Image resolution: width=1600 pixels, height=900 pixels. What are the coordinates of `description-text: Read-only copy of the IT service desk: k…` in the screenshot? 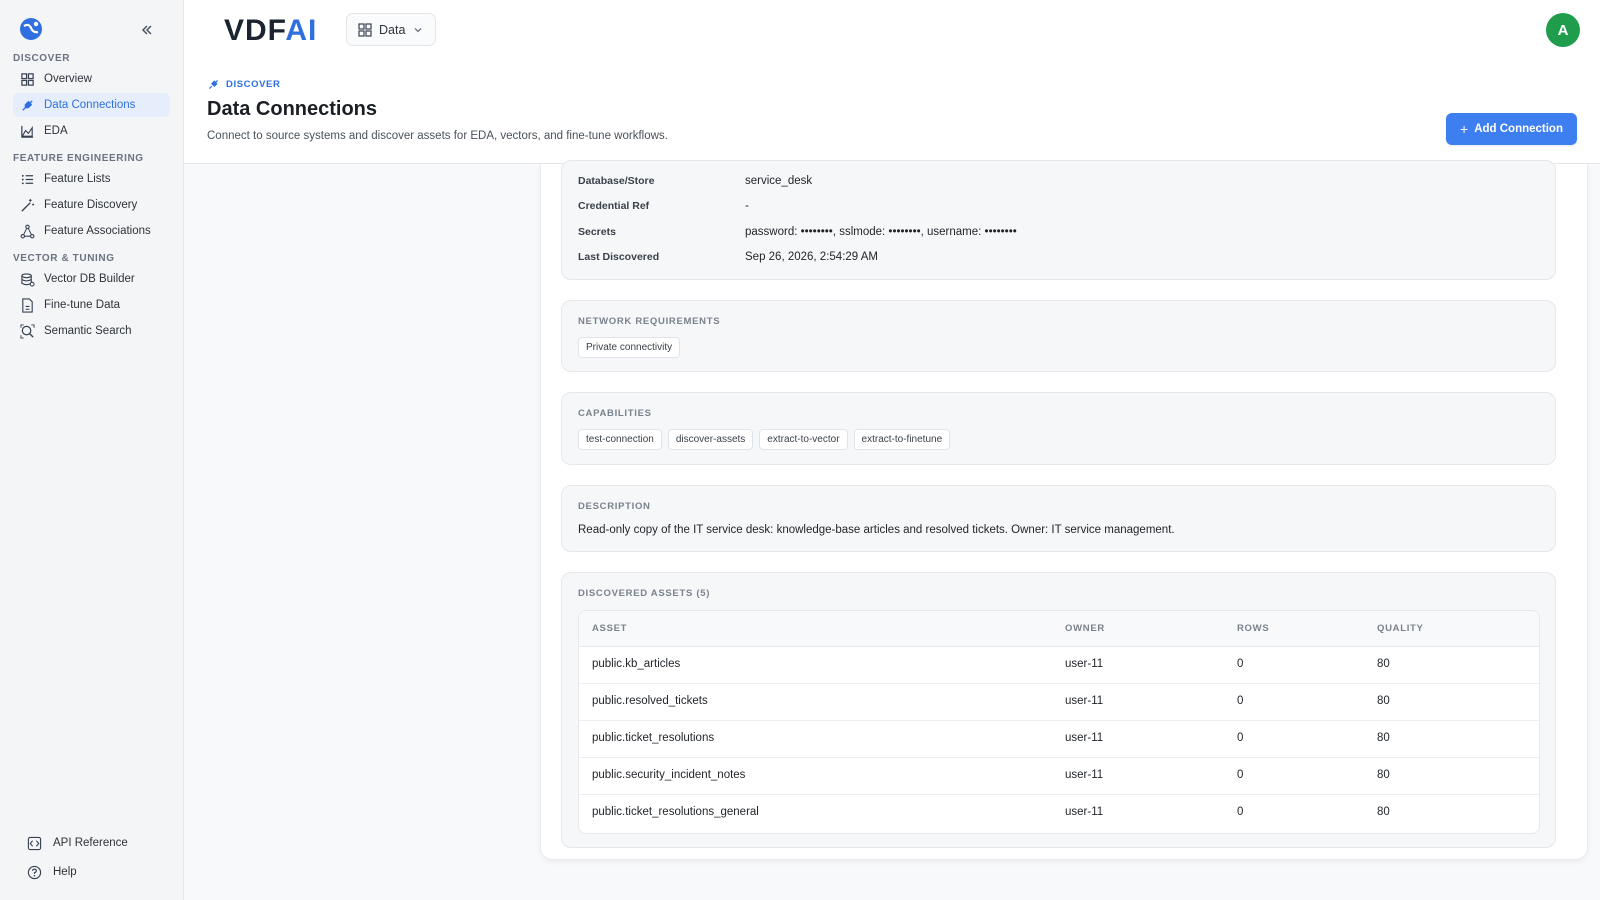 It's located at (876, 530).